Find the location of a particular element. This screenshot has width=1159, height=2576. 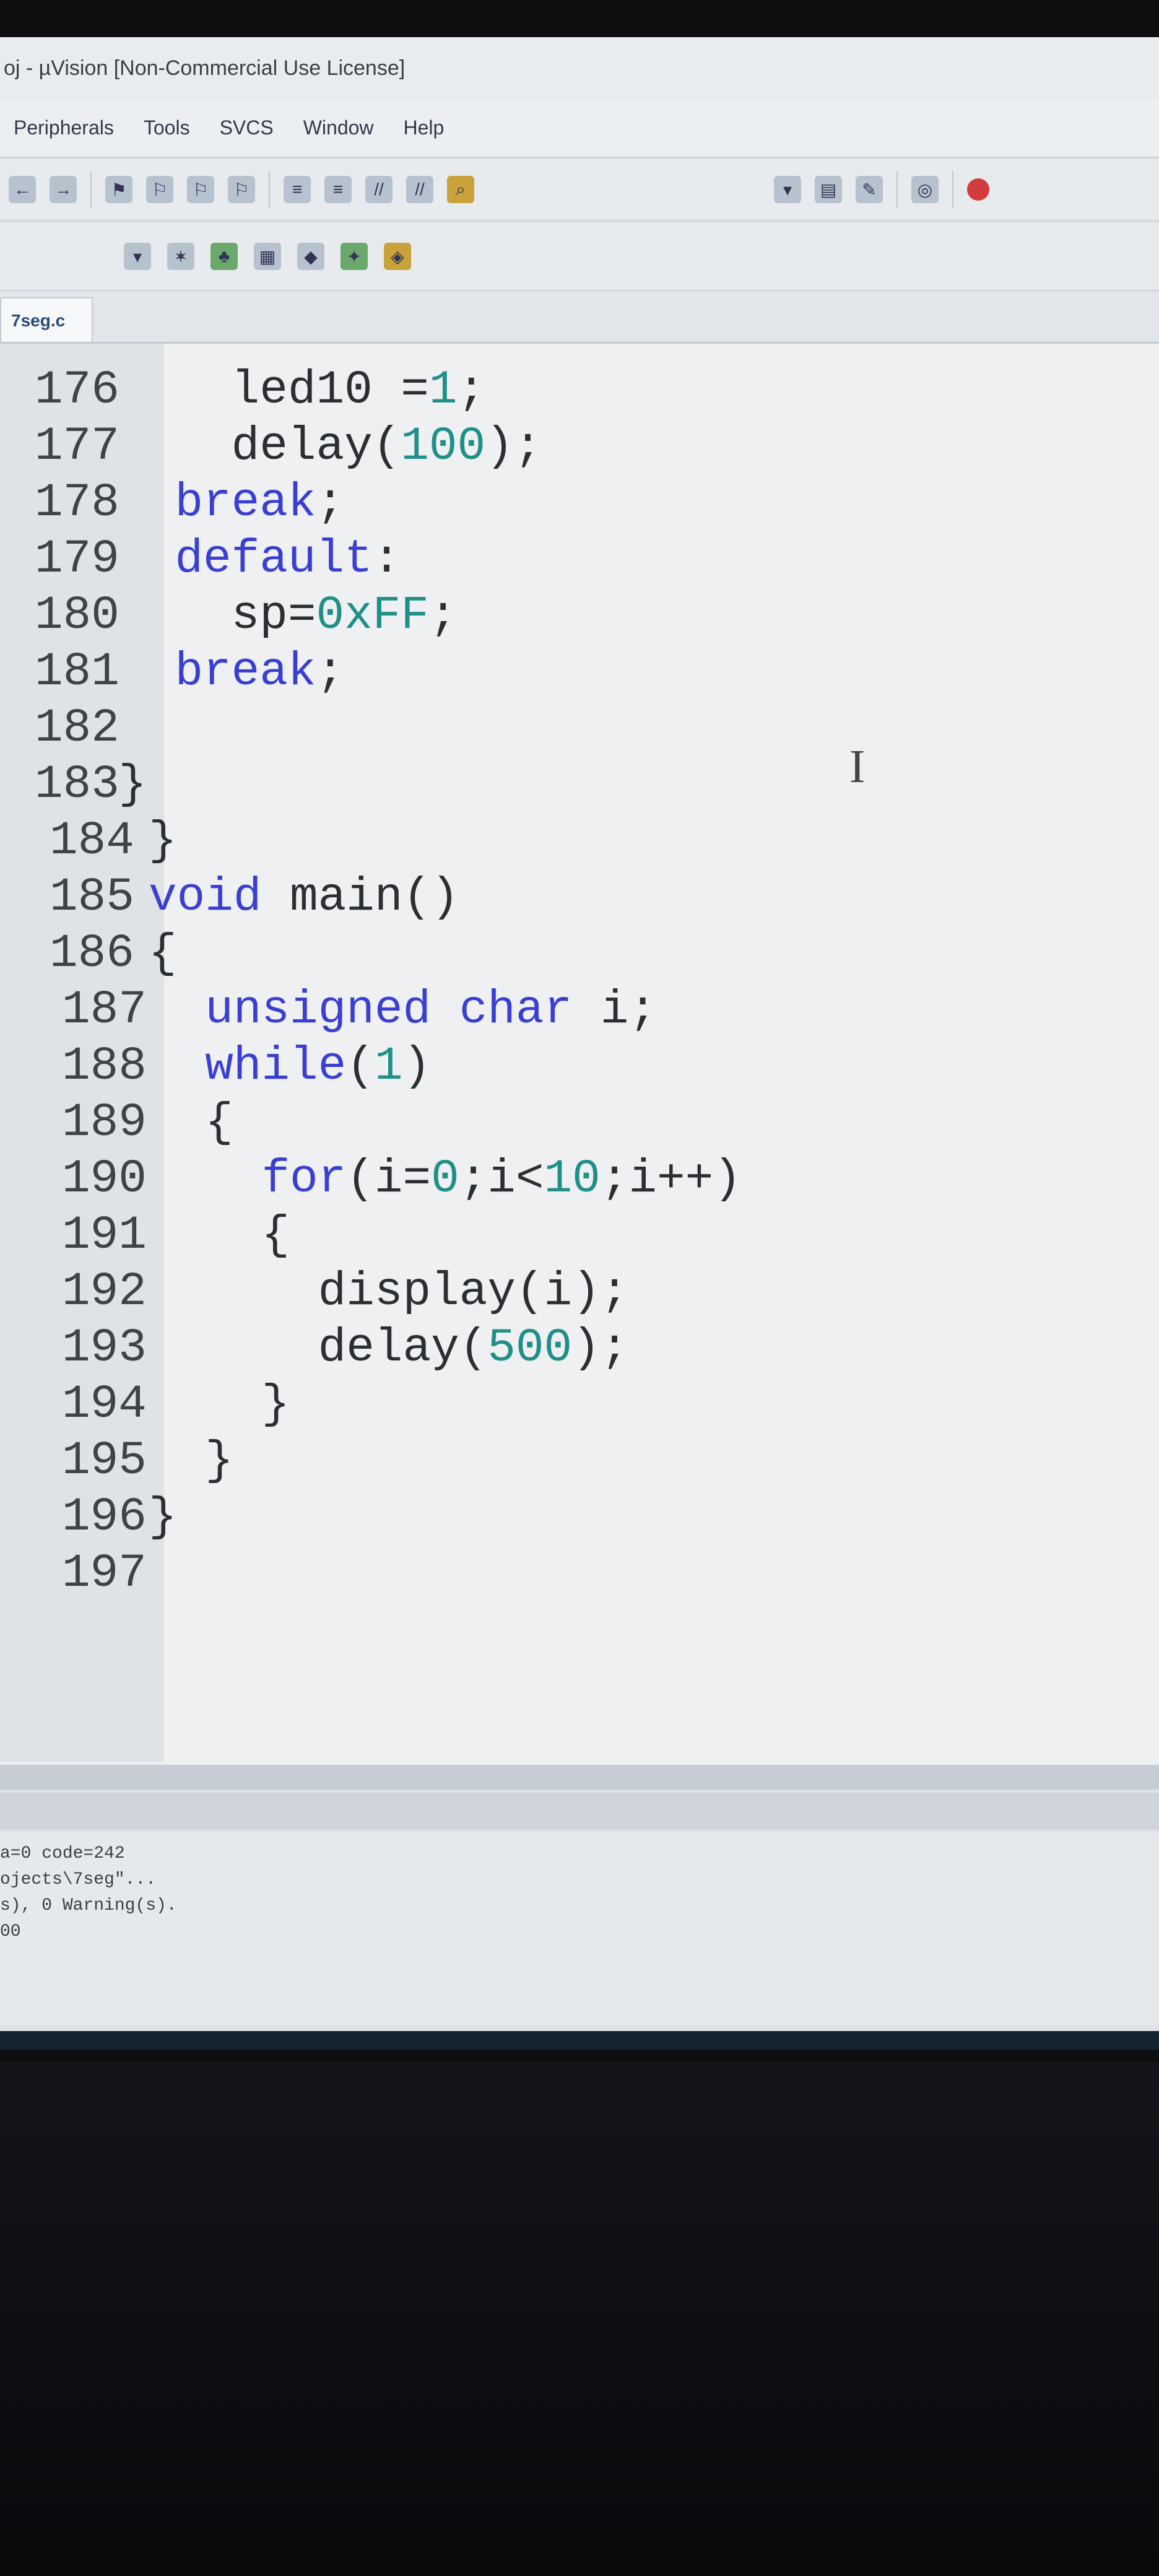

code-text: default: is located at coordinates (288, 559).